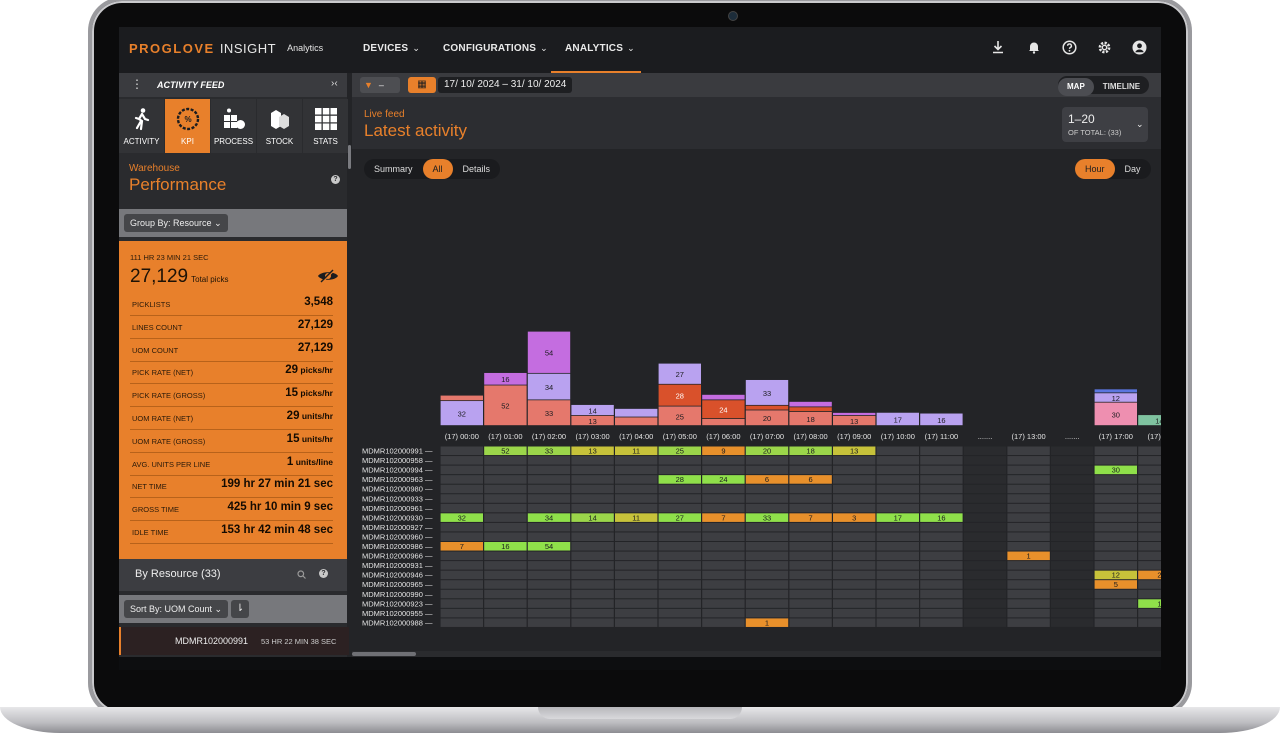 This screenshot has width=1280, height=739. I want to click on heatmap-cell-value: 54, so click(549, 546).